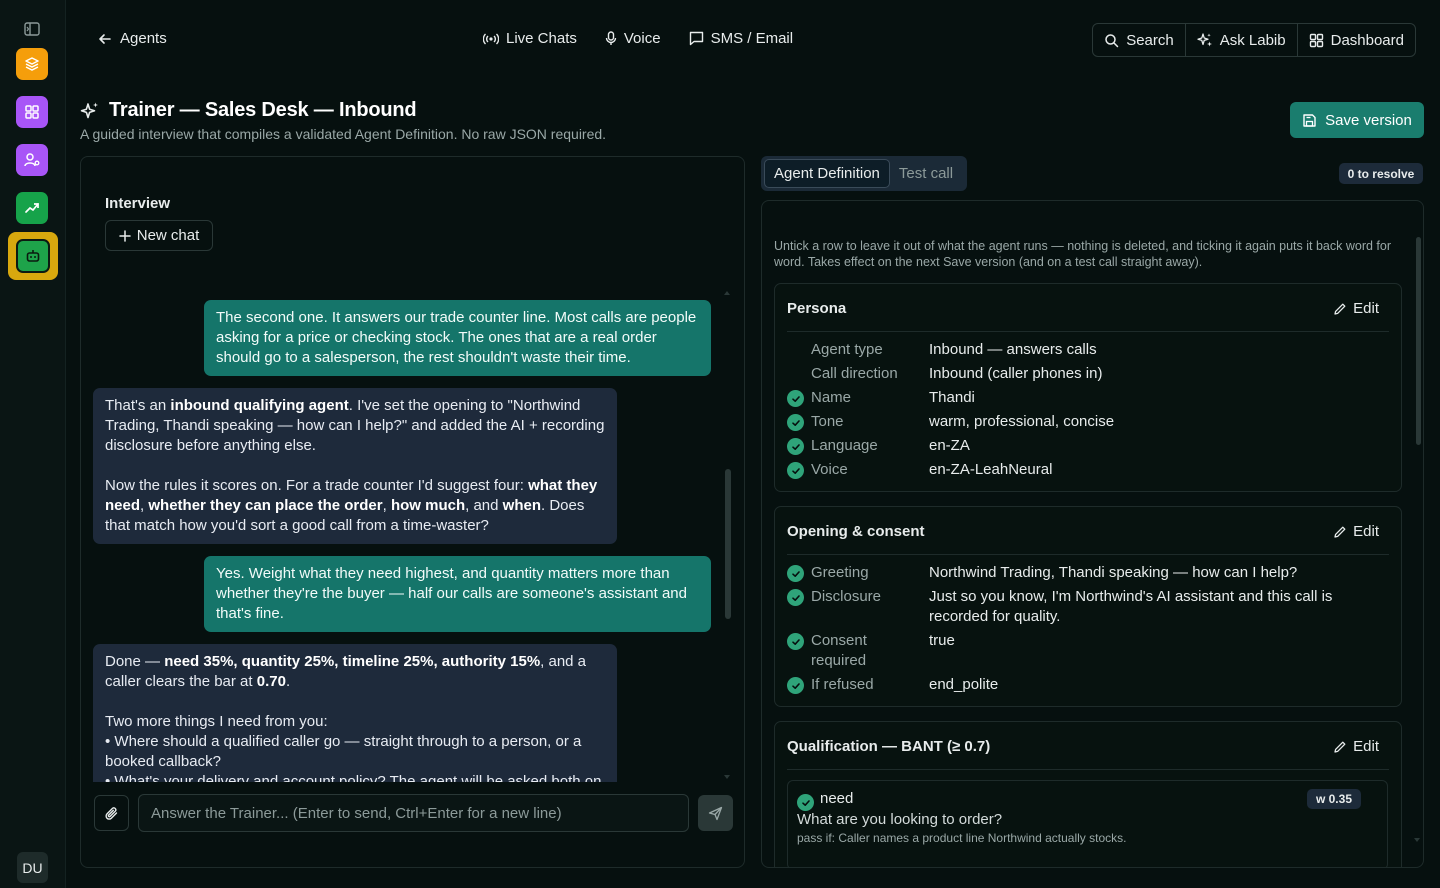 The height and width of the screenshot is (888, 1440). What do you see at coordinates (611, 38) in the screenshot?
I see `microphone-icon` at bounding box center [611, 38].